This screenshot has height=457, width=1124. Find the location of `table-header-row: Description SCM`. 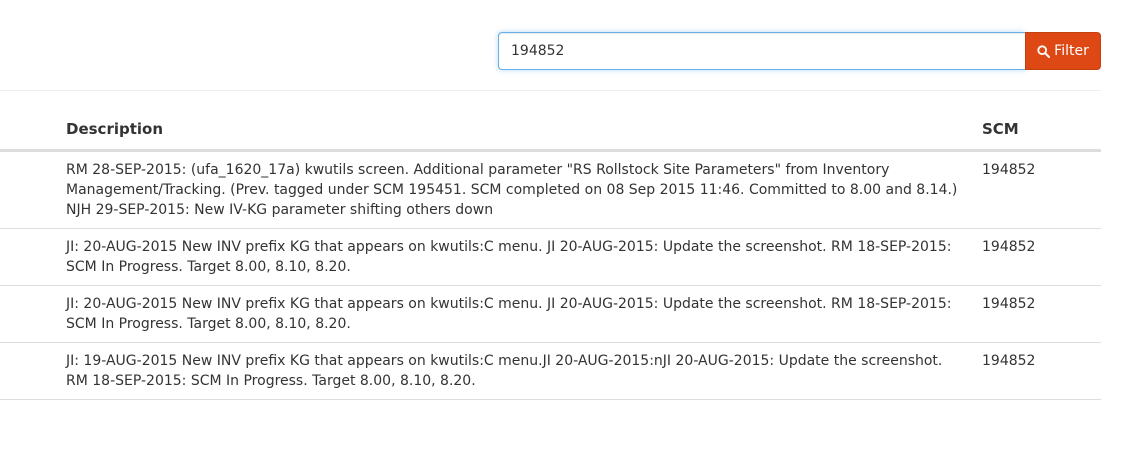

table-header-row: Description SCM is located at coordinates (550, 130).